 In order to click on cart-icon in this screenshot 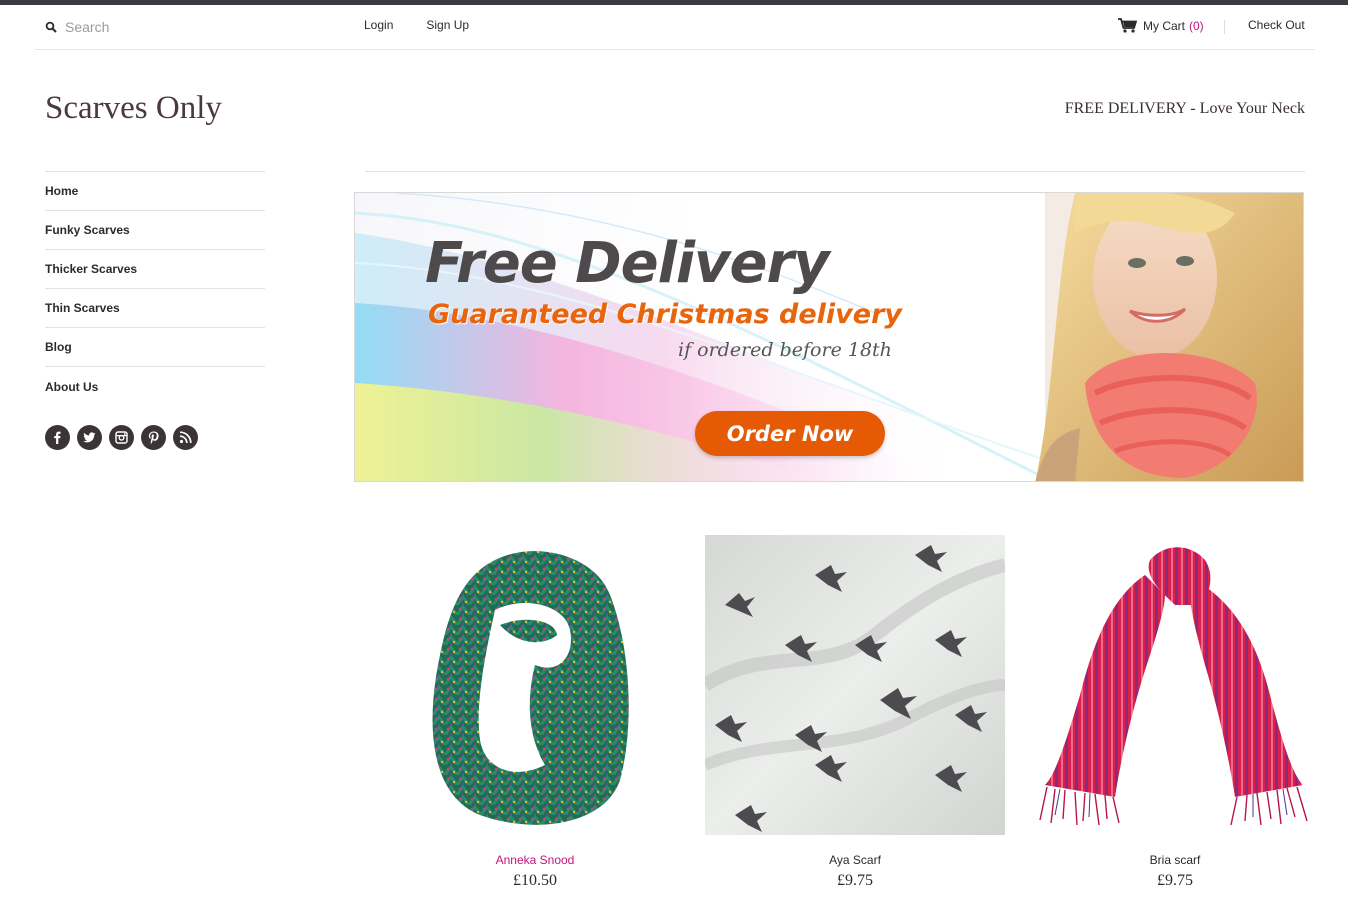, I will do `click(1127, 25)`.